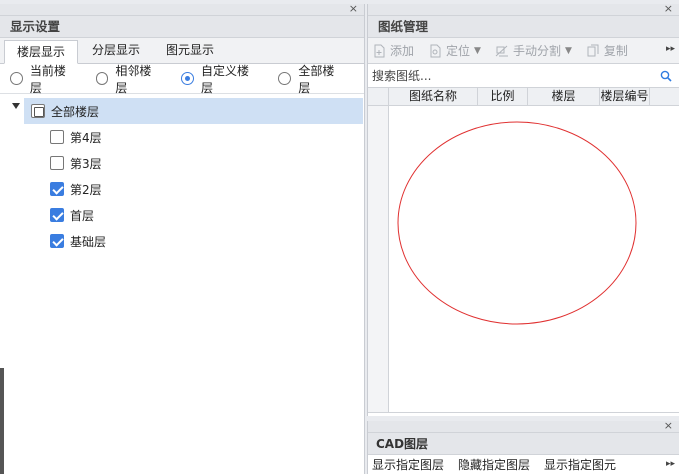 The width and height of the screenshot is (679, 474). I want to click on tab-layer-display: 分层显示, so click(116, 51).